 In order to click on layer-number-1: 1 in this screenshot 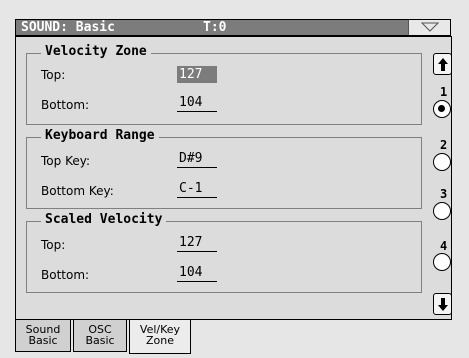, I will do `click(444, 92)`.